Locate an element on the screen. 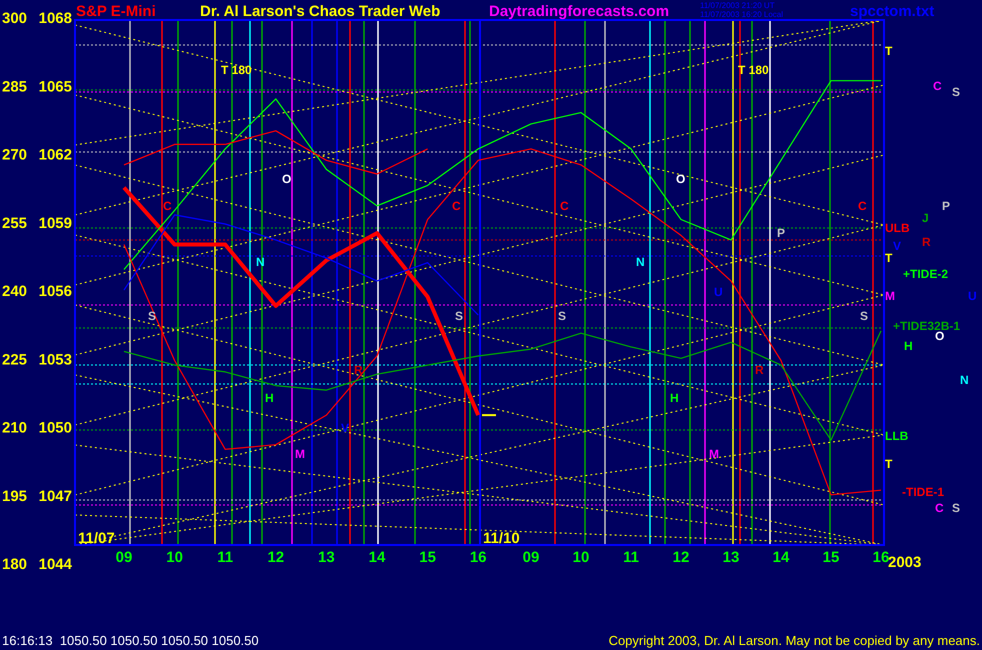 Image resolution: width=982 pixels, height=650 pixels. secondary-axis-label: 285 is located at coordinates (15, 87).